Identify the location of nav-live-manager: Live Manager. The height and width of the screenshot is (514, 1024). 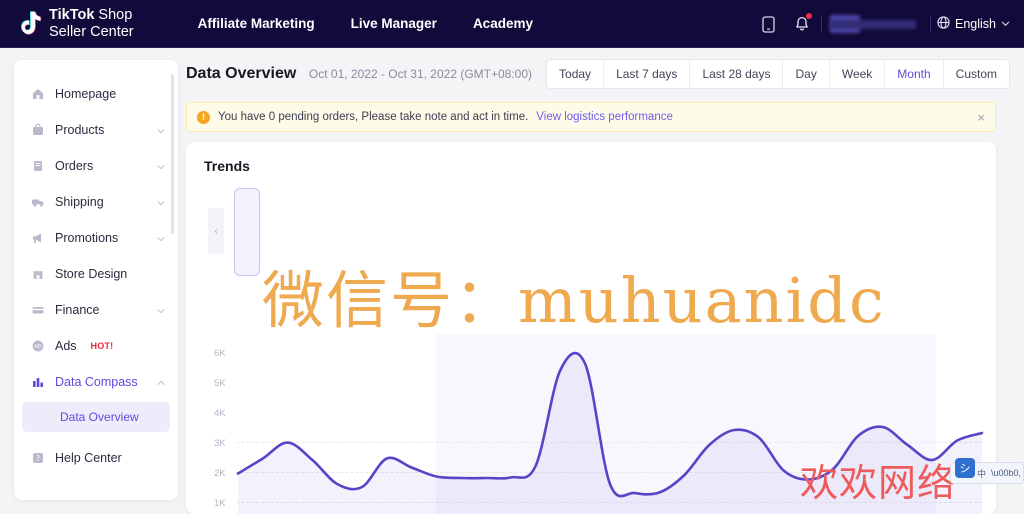
(394, 23).